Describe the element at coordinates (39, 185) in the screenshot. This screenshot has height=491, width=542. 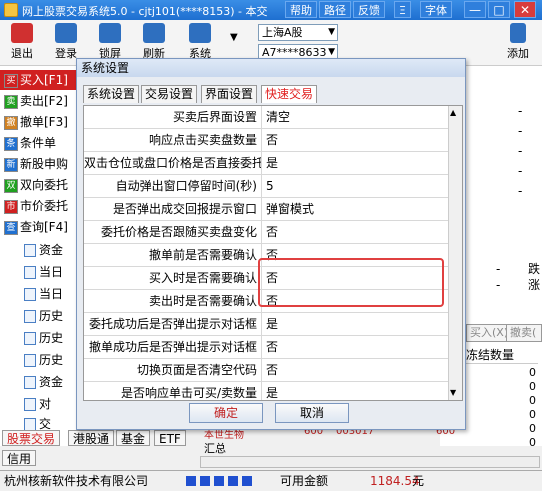
I see `tree-item-two-way: 双双向委托` at that location.